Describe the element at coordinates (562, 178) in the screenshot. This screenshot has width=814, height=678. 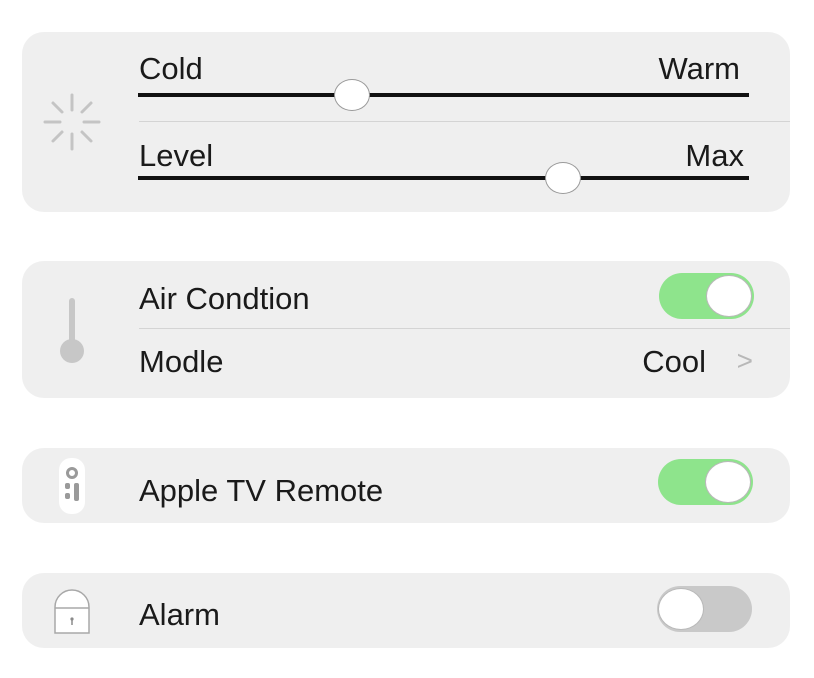
I see `brightness-slider-thumb` at that location.